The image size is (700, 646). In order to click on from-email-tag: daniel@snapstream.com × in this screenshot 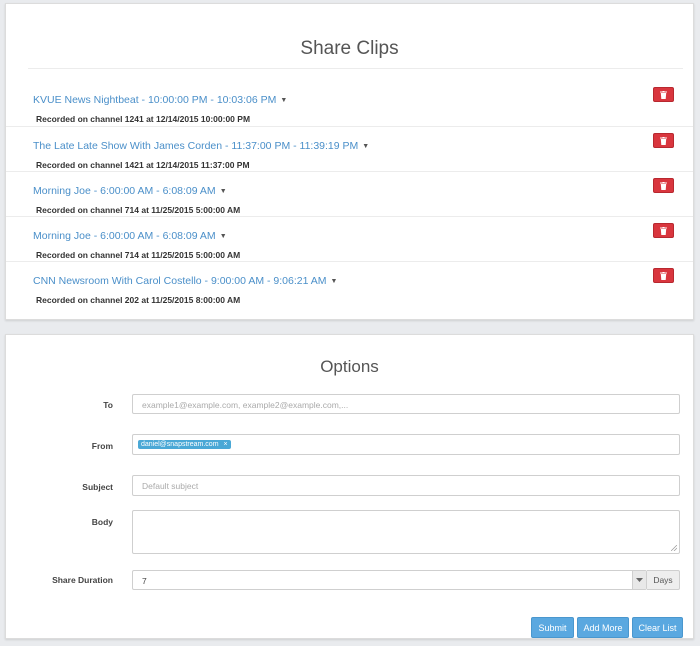, I will do `click(184, 444)`.